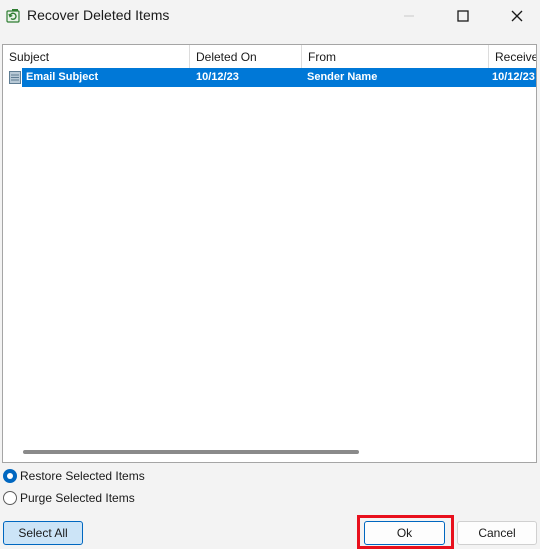  I want to click on select-all-button: Select All, so click(43, 533).